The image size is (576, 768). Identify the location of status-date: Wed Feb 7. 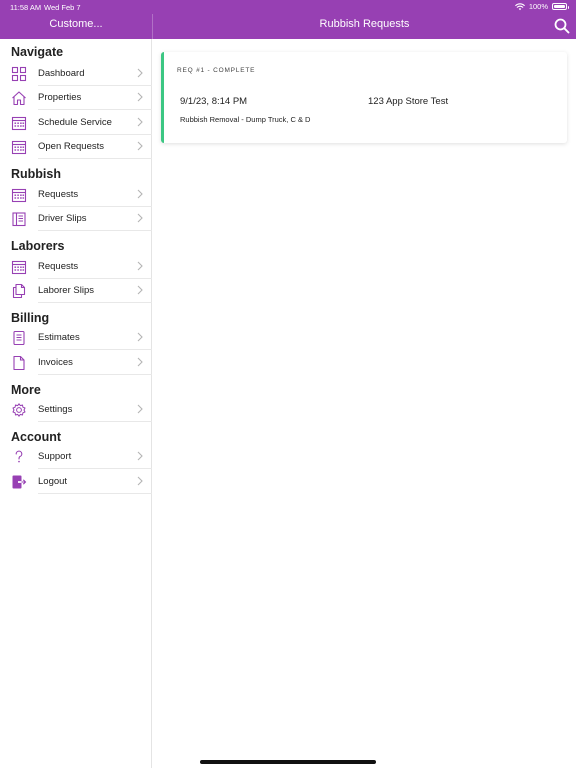
(62, 7).